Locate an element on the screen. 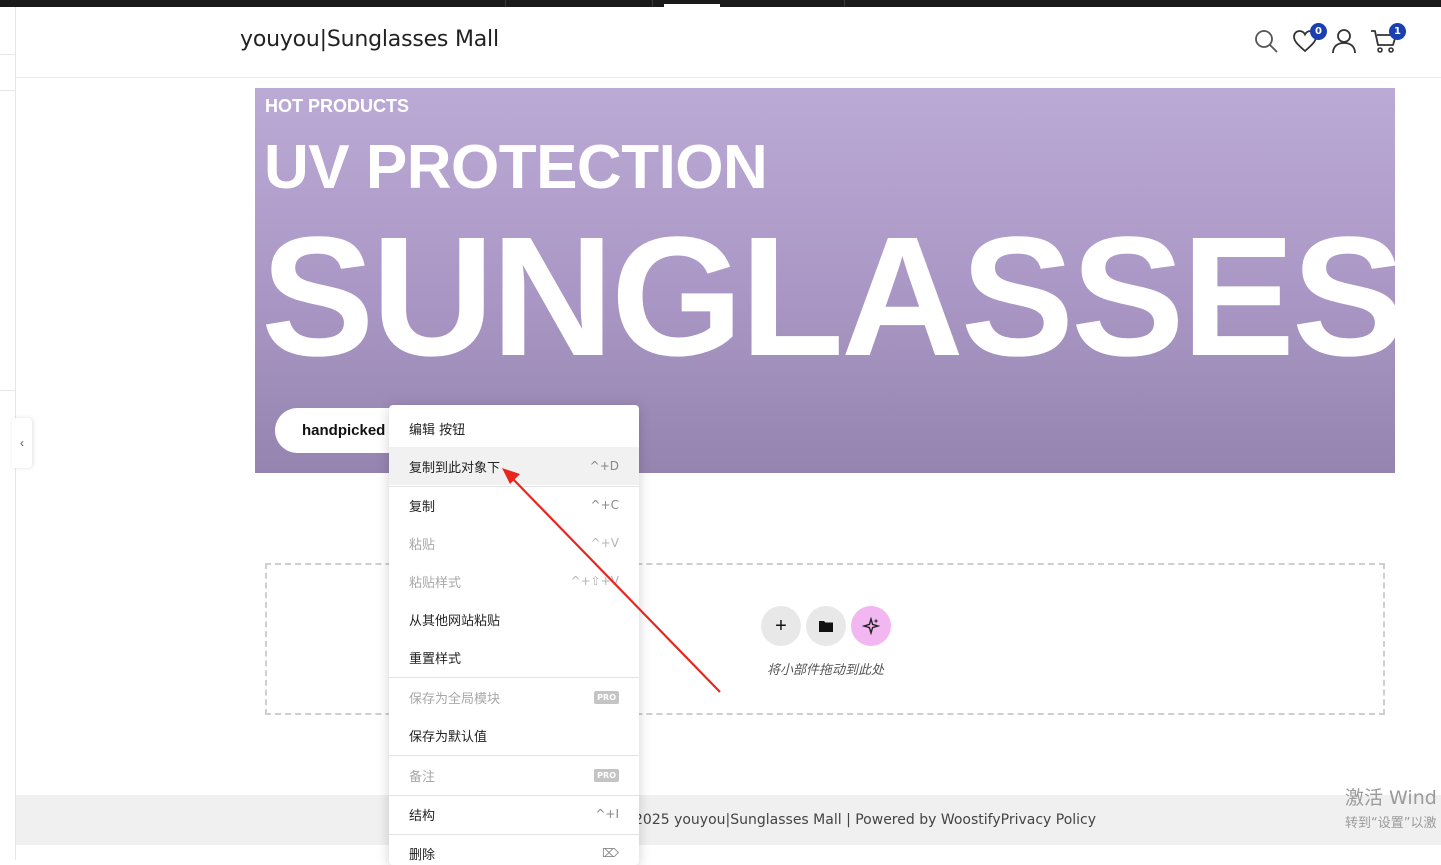 The width and height of the screenshot is (1441, 865). folder-icon is located at coordinates (826, 626).